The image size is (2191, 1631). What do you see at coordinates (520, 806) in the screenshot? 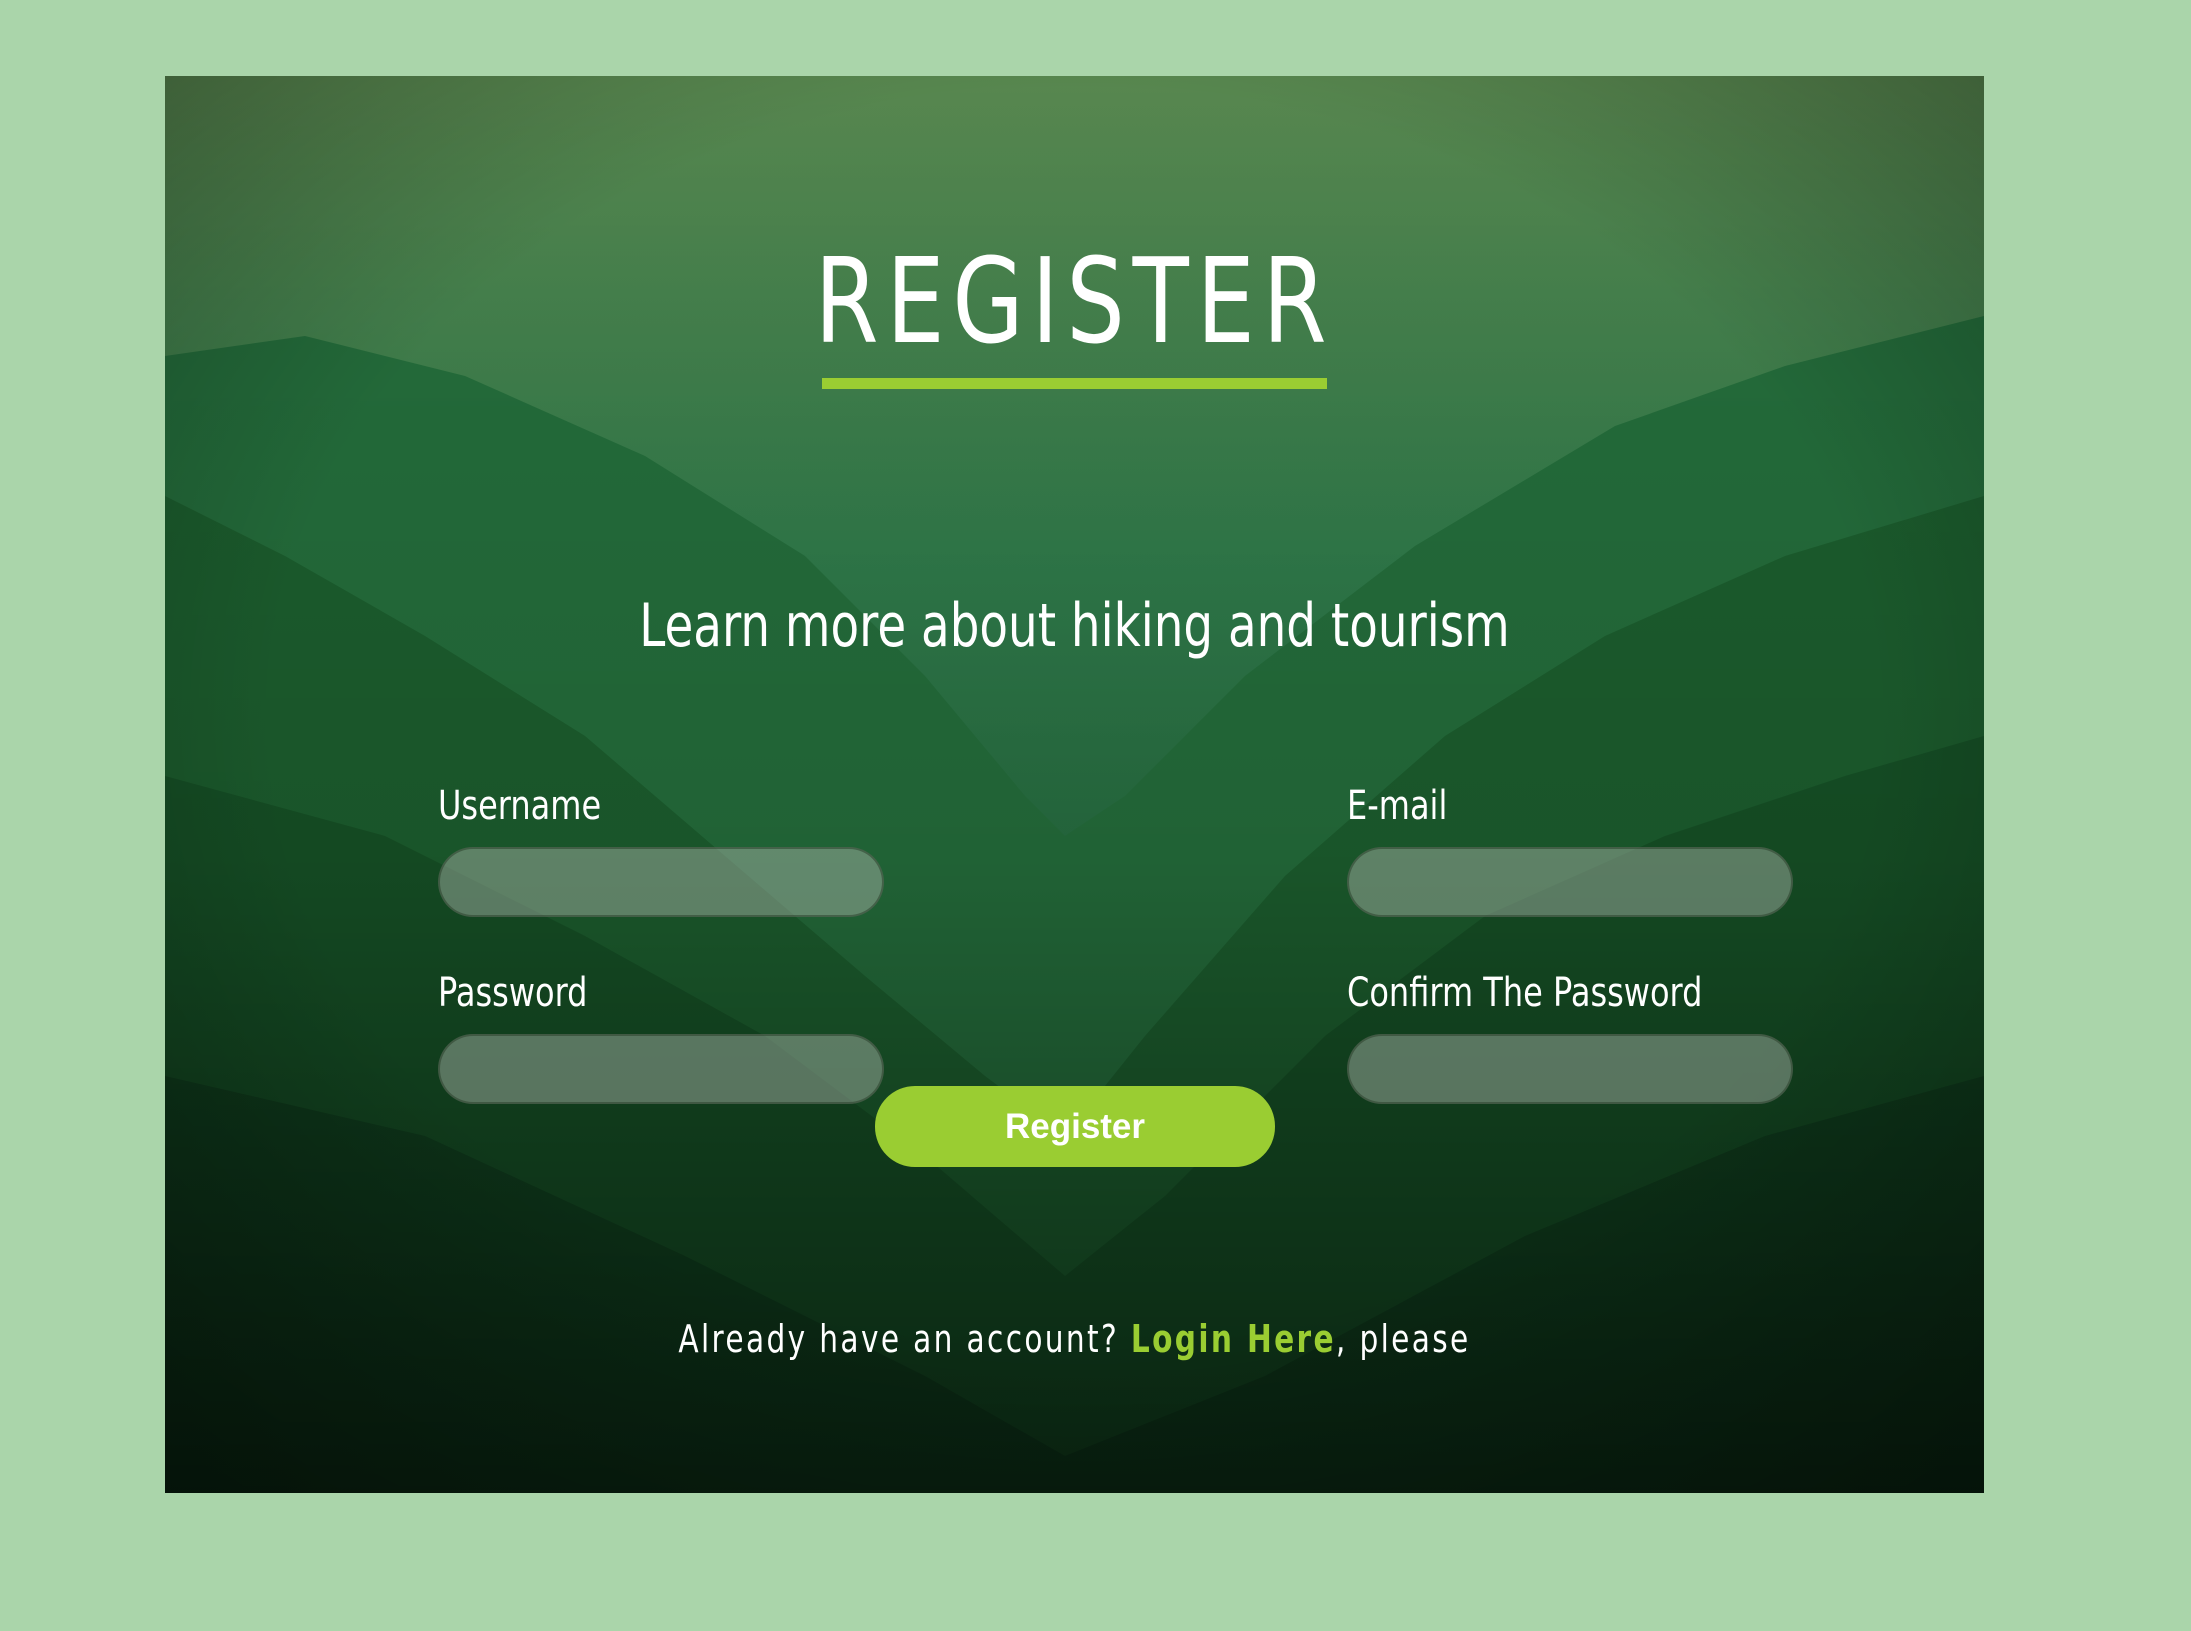
I see `username-label: Username` at bounding box center [520, 806].